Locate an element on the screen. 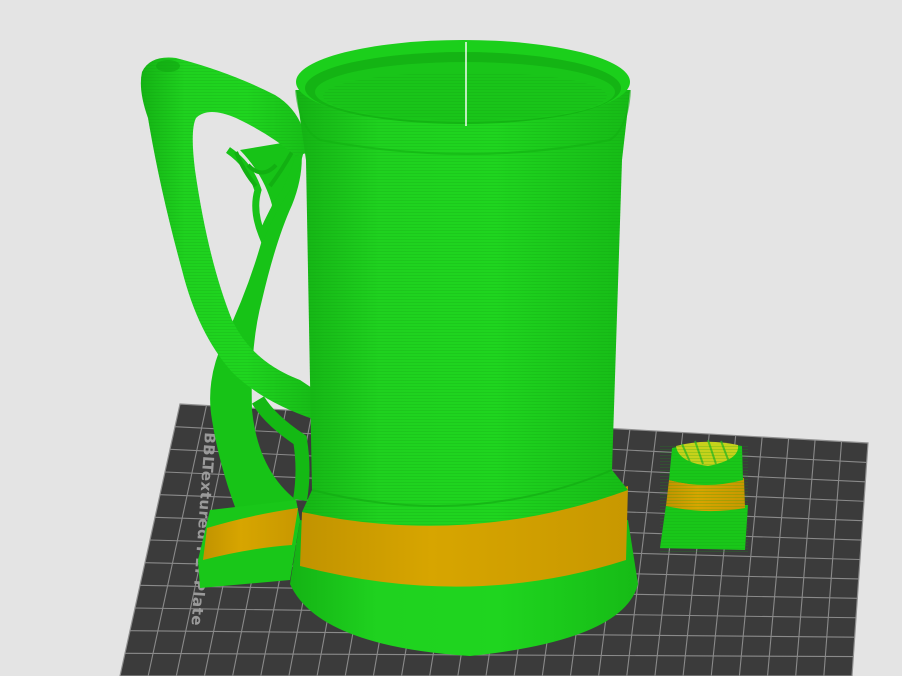 The width and height of the screenshot is (902, 676). side-part is located at coordinates (704, 495).